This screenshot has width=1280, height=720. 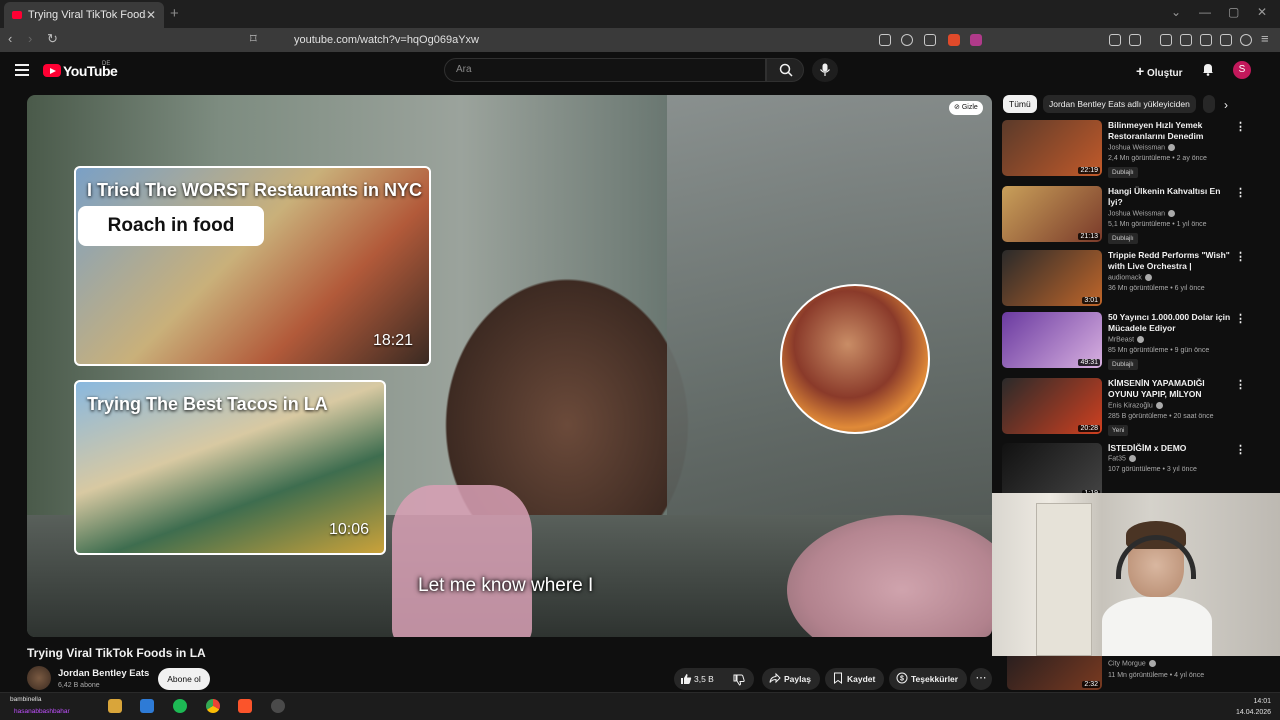 I want to click on notifications-bell-icon, so click(x=1208, y=69).